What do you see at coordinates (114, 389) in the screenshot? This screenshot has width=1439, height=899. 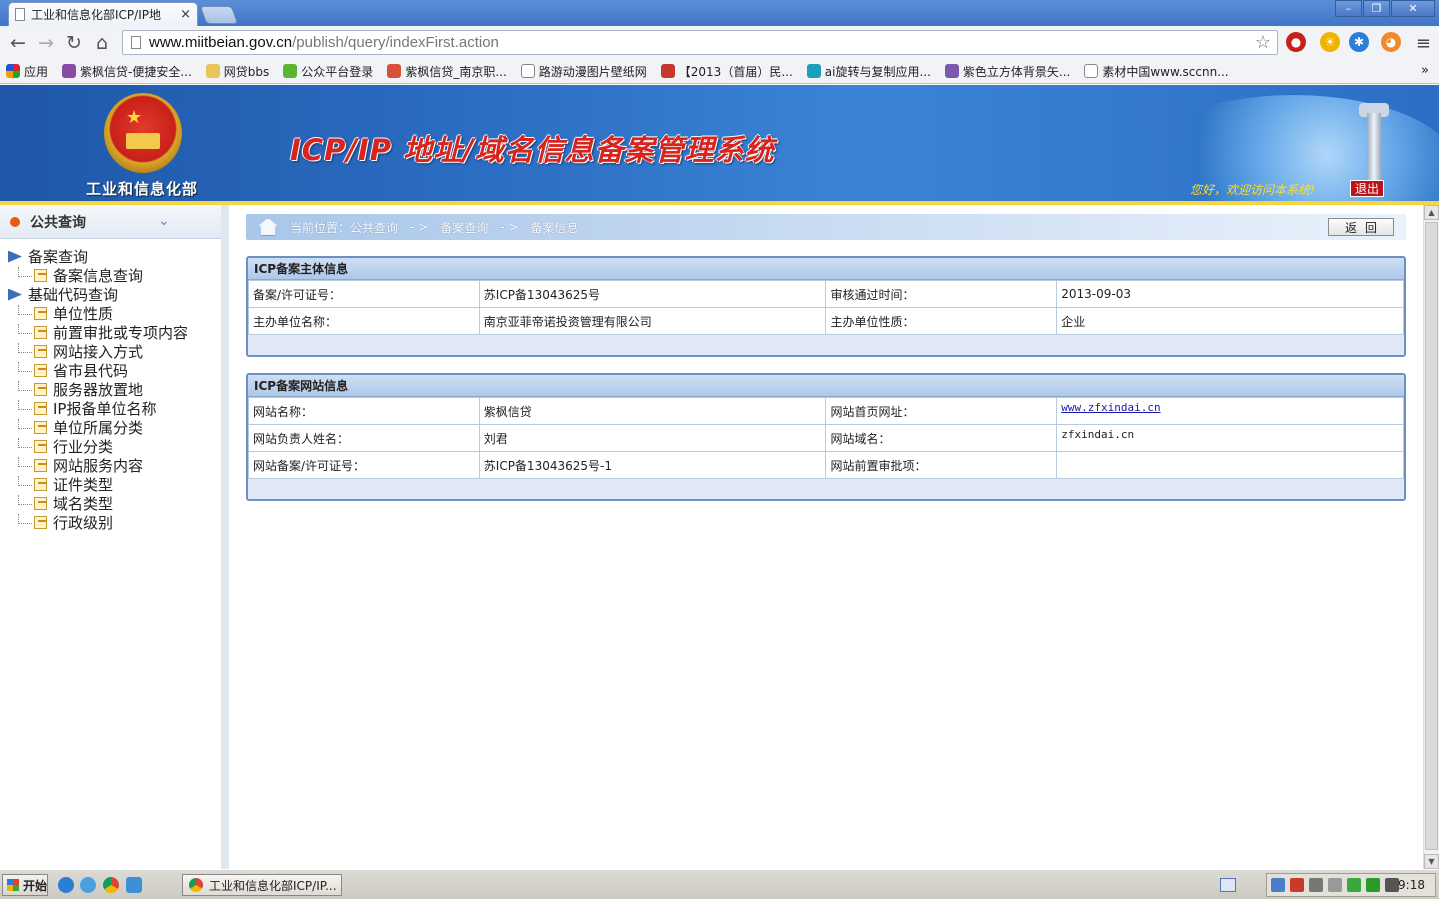 I see `tree-item: 服务器放置地` at bounding box center [114, 389].